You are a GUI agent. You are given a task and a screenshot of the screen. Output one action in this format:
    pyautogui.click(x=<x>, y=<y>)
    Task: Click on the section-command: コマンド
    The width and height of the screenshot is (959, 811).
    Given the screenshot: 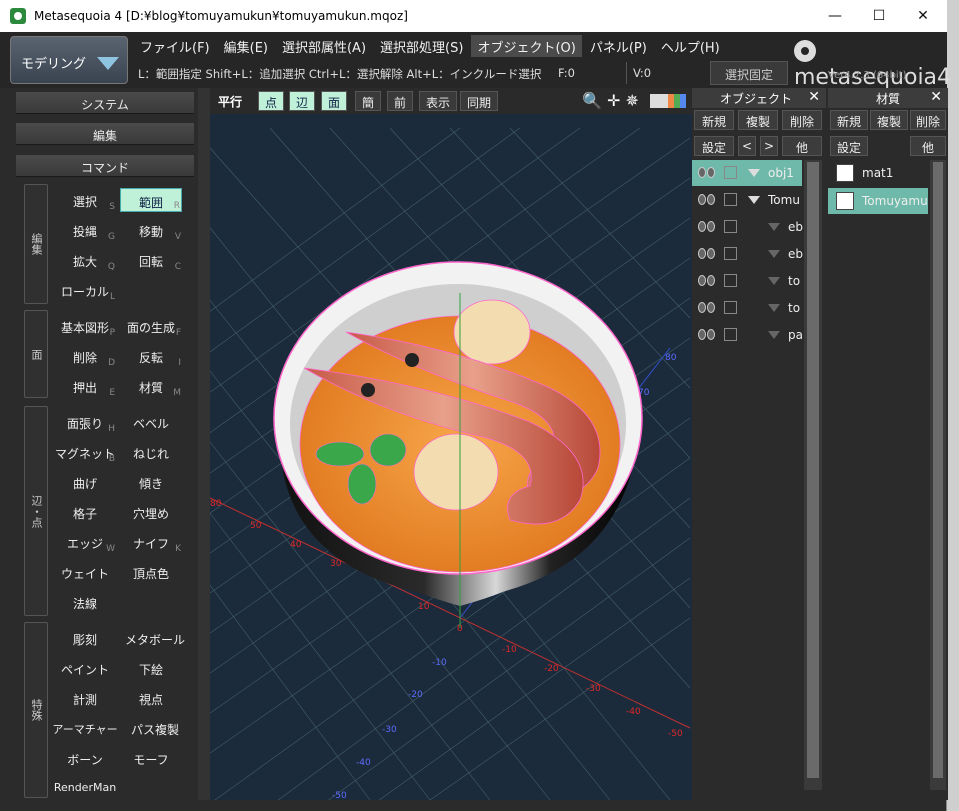 What is the action you would take?
    pyautogui.click(x=105, y=166)
    